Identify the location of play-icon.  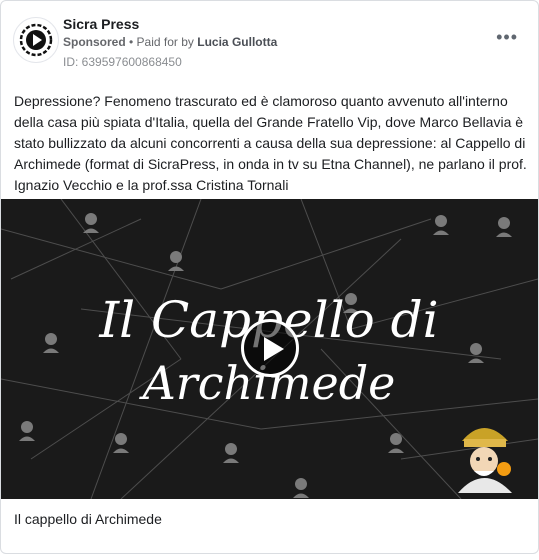
(274, 349).